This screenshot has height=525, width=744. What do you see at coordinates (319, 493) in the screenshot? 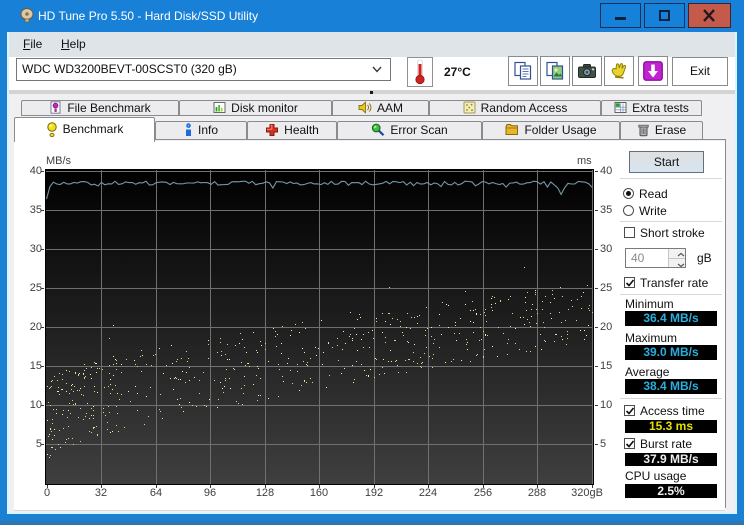
I see `axis-tick-label: 160` at bounding box center [319, 493].